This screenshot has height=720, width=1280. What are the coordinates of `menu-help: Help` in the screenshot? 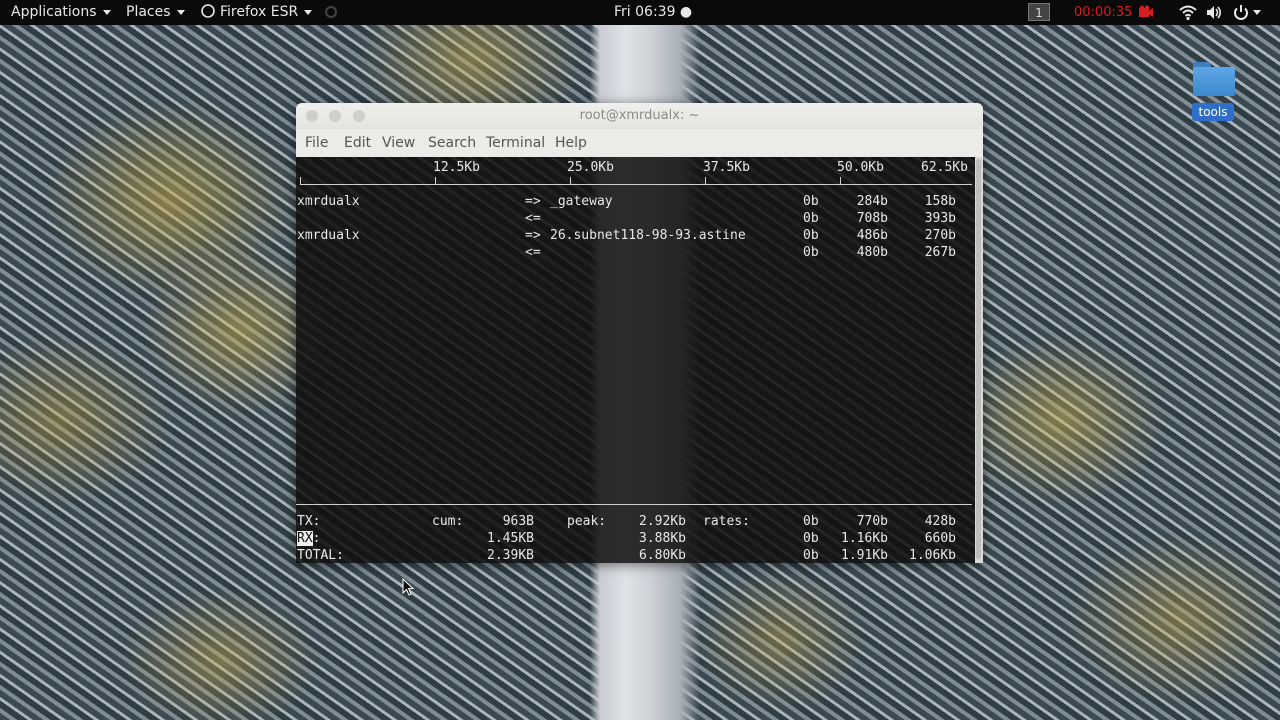 It's located at (571, 143).